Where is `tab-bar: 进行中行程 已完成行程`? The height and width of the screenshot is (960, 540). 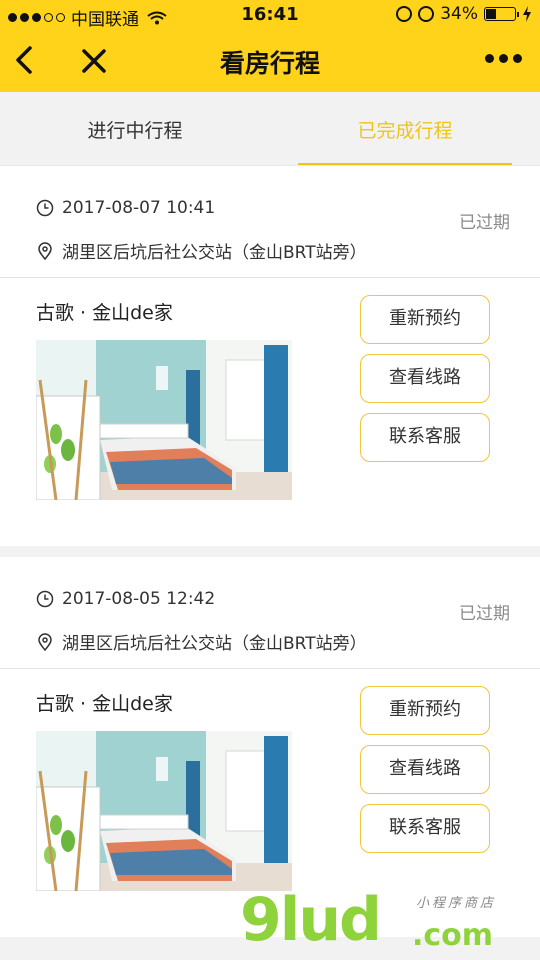
tab-bar: 进行中行程 已完成行程 is located at coordinates (270, 129).